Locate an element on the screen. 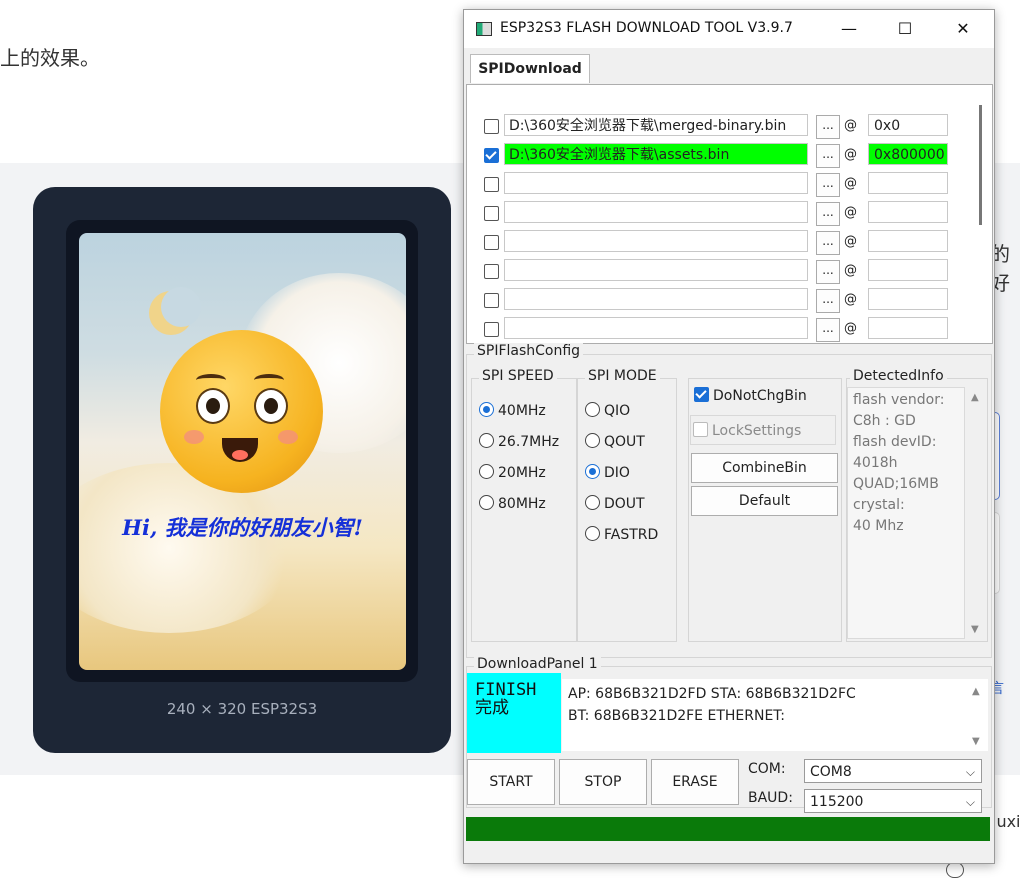  locksettings-checkbox: LockSettings is located at coordinates (763, 430).